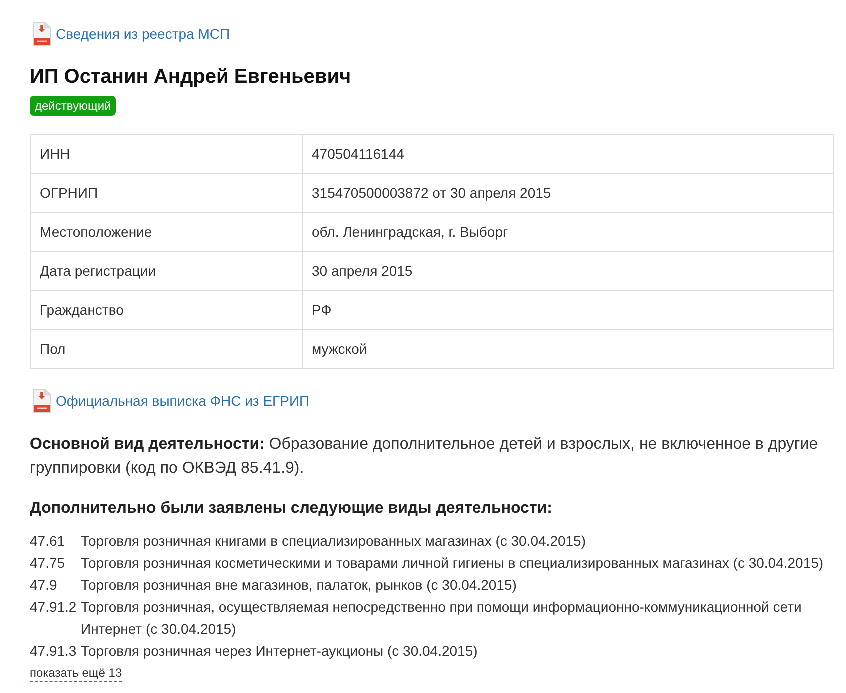  I want to click on activity-text: Торговля розничная косметическими и товарами личной гигиены в специализированных магазинах (с 30.04.2015), so click(453, 563).